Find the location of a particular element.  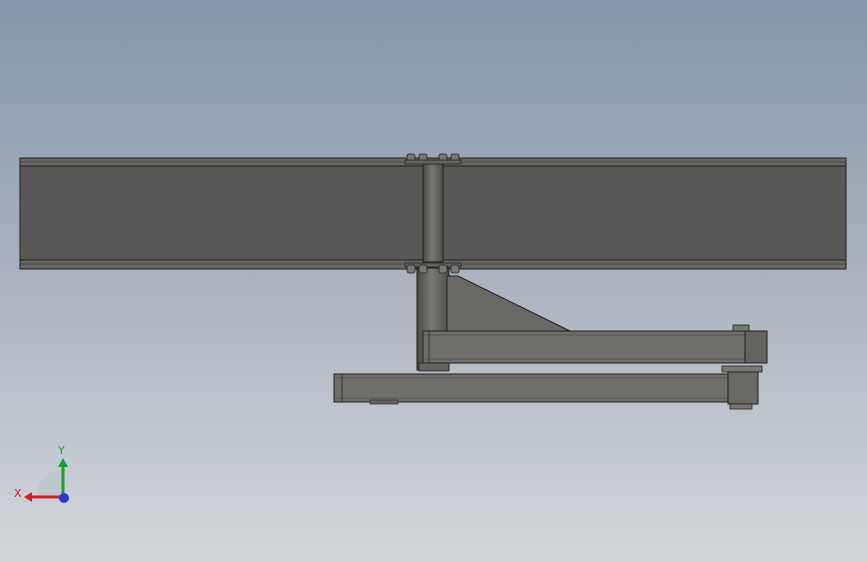

upper-arm-end-cap is located at coordinates (756, 347).